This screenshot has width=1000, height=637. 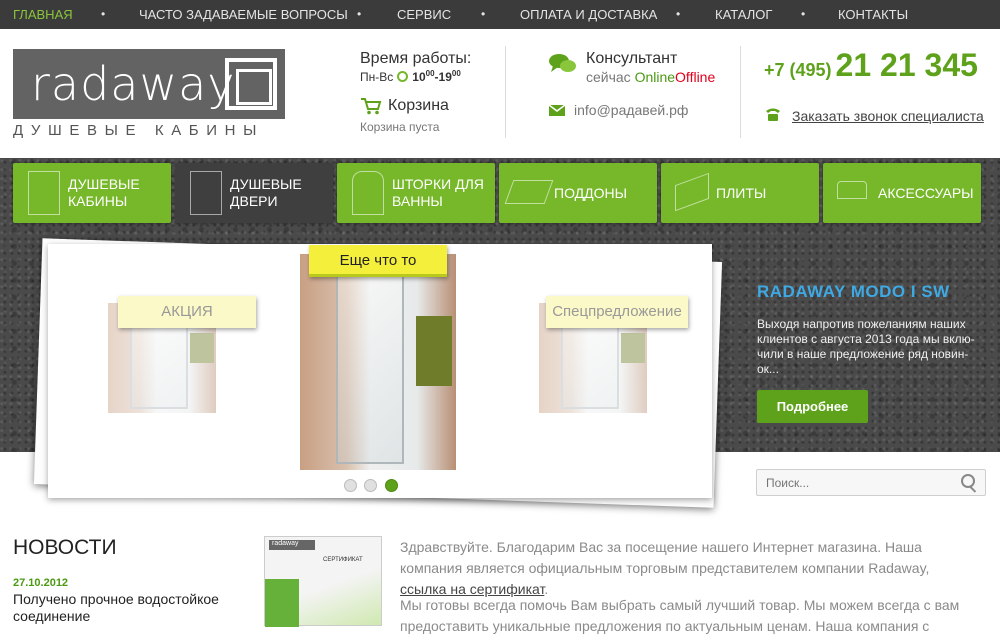 I want to click on cart-icon, so click(x=371, y=106).